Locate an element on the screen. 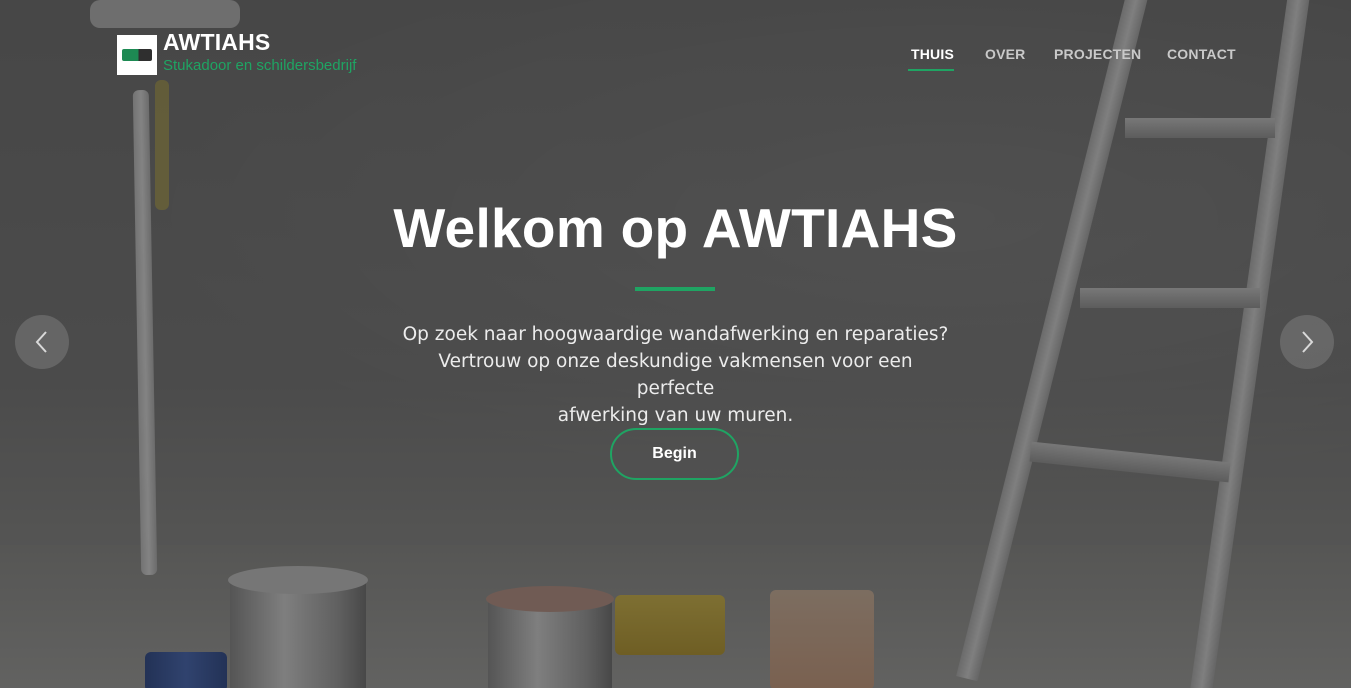 The width and height of the screenshot is (1351, 688). nav-active-underline is located at coordinates (931, 70).